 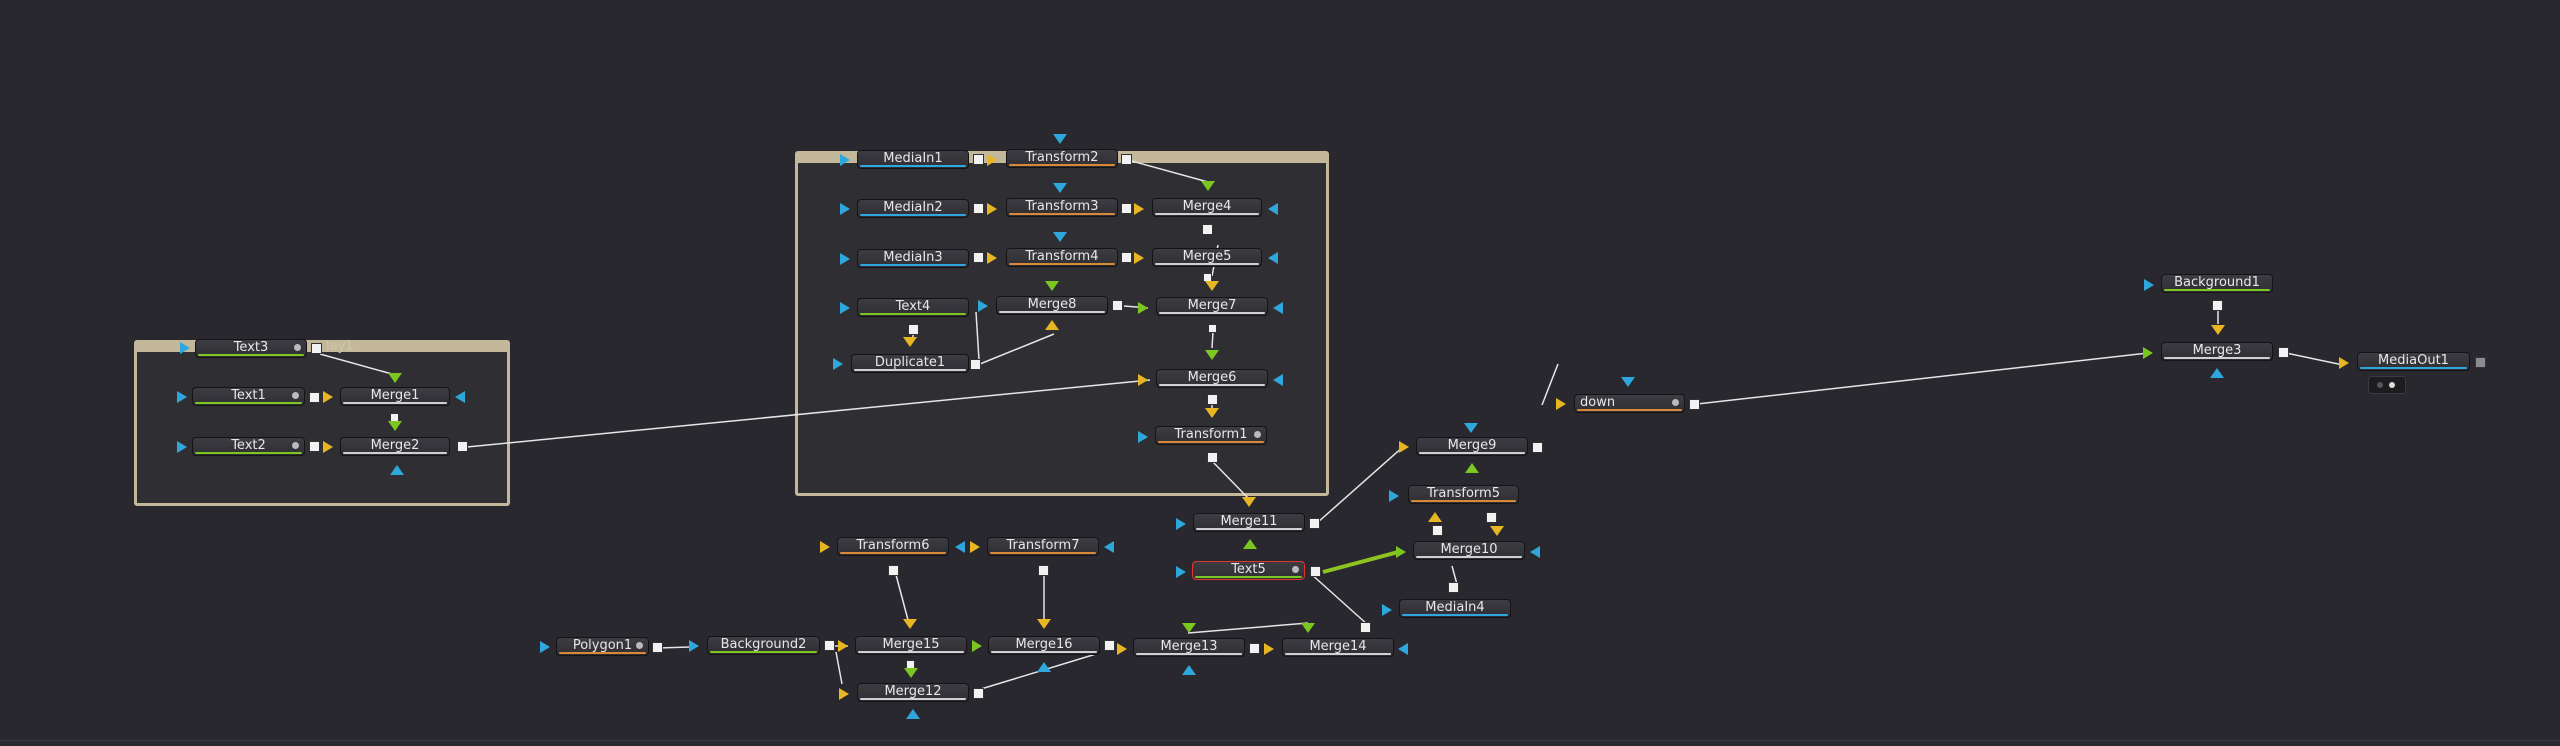 I want to click on node-mediain1: MediaIn1, so click(x=913, y=159).